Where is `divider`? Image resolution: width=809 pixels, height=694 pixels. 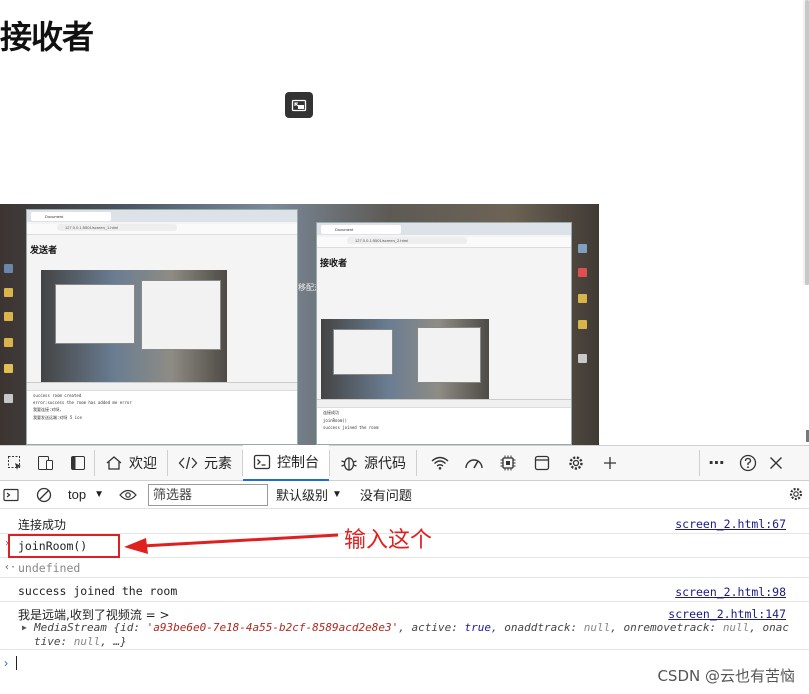
divider is located at coordinates (416, 463).